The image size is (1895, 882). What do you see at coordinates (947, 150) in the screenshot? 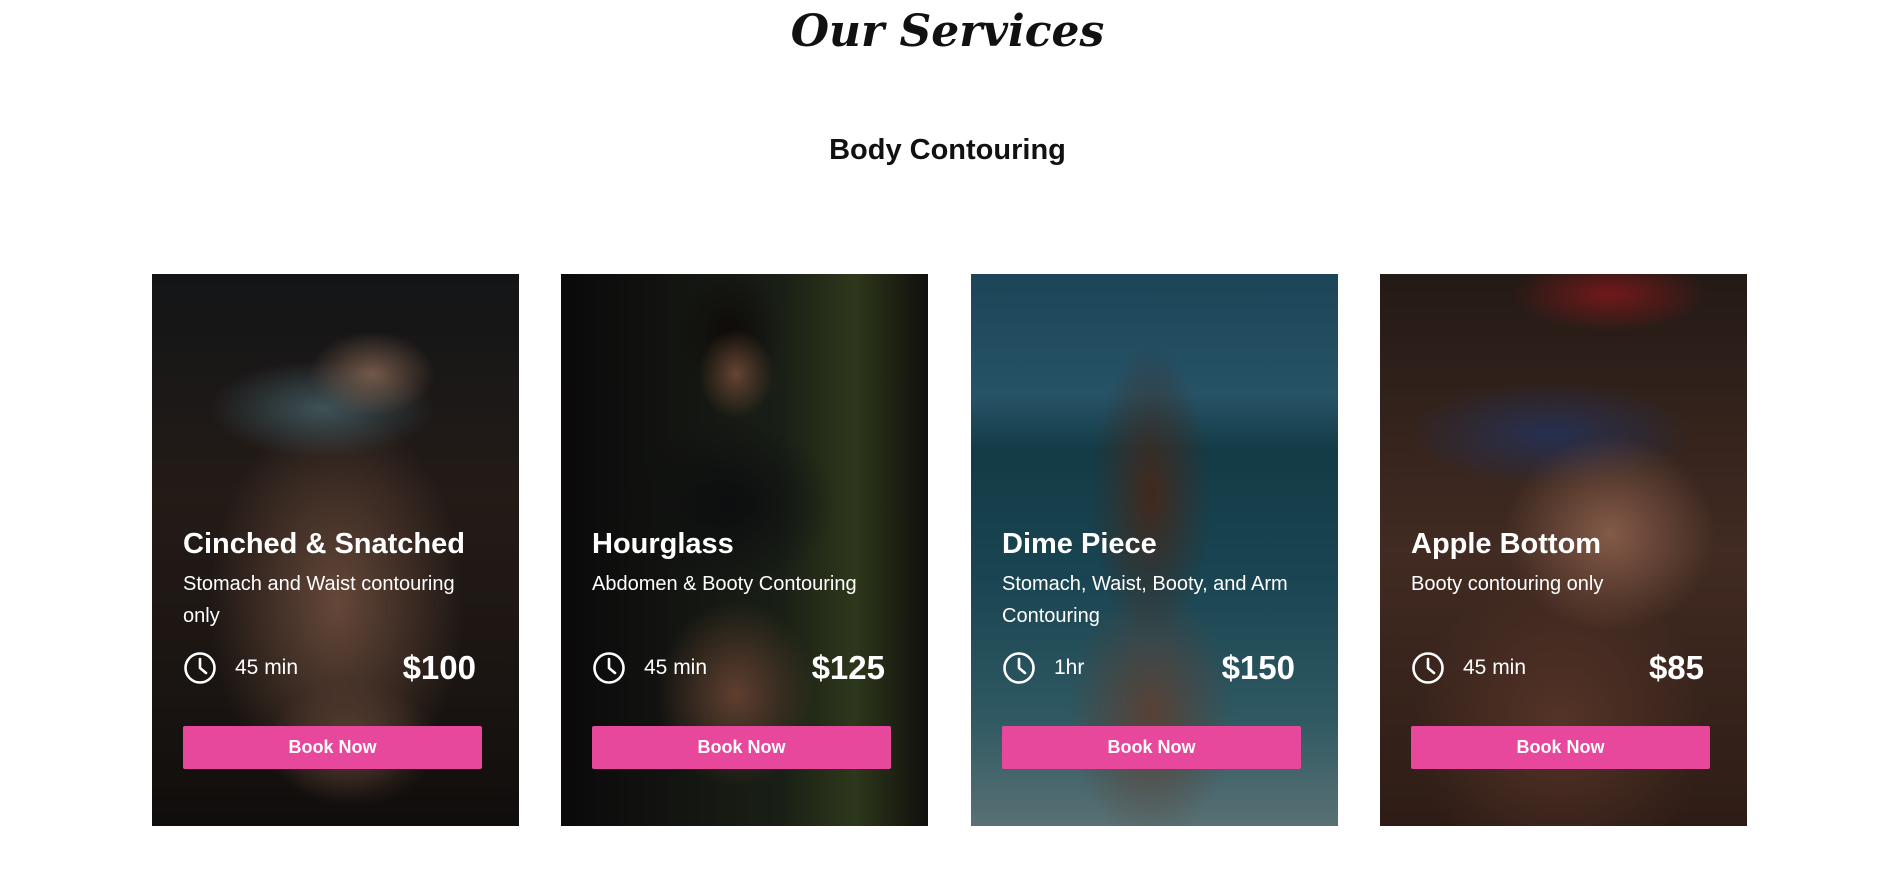
I see `section-subtitle: Body Contouring` at bounding box center [947, 150].